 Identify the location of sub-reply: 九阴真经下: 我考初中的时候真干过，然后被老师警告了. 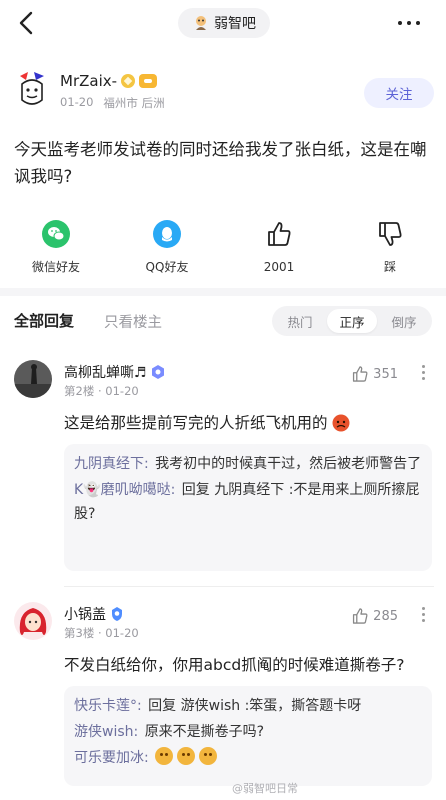
(248, 464).